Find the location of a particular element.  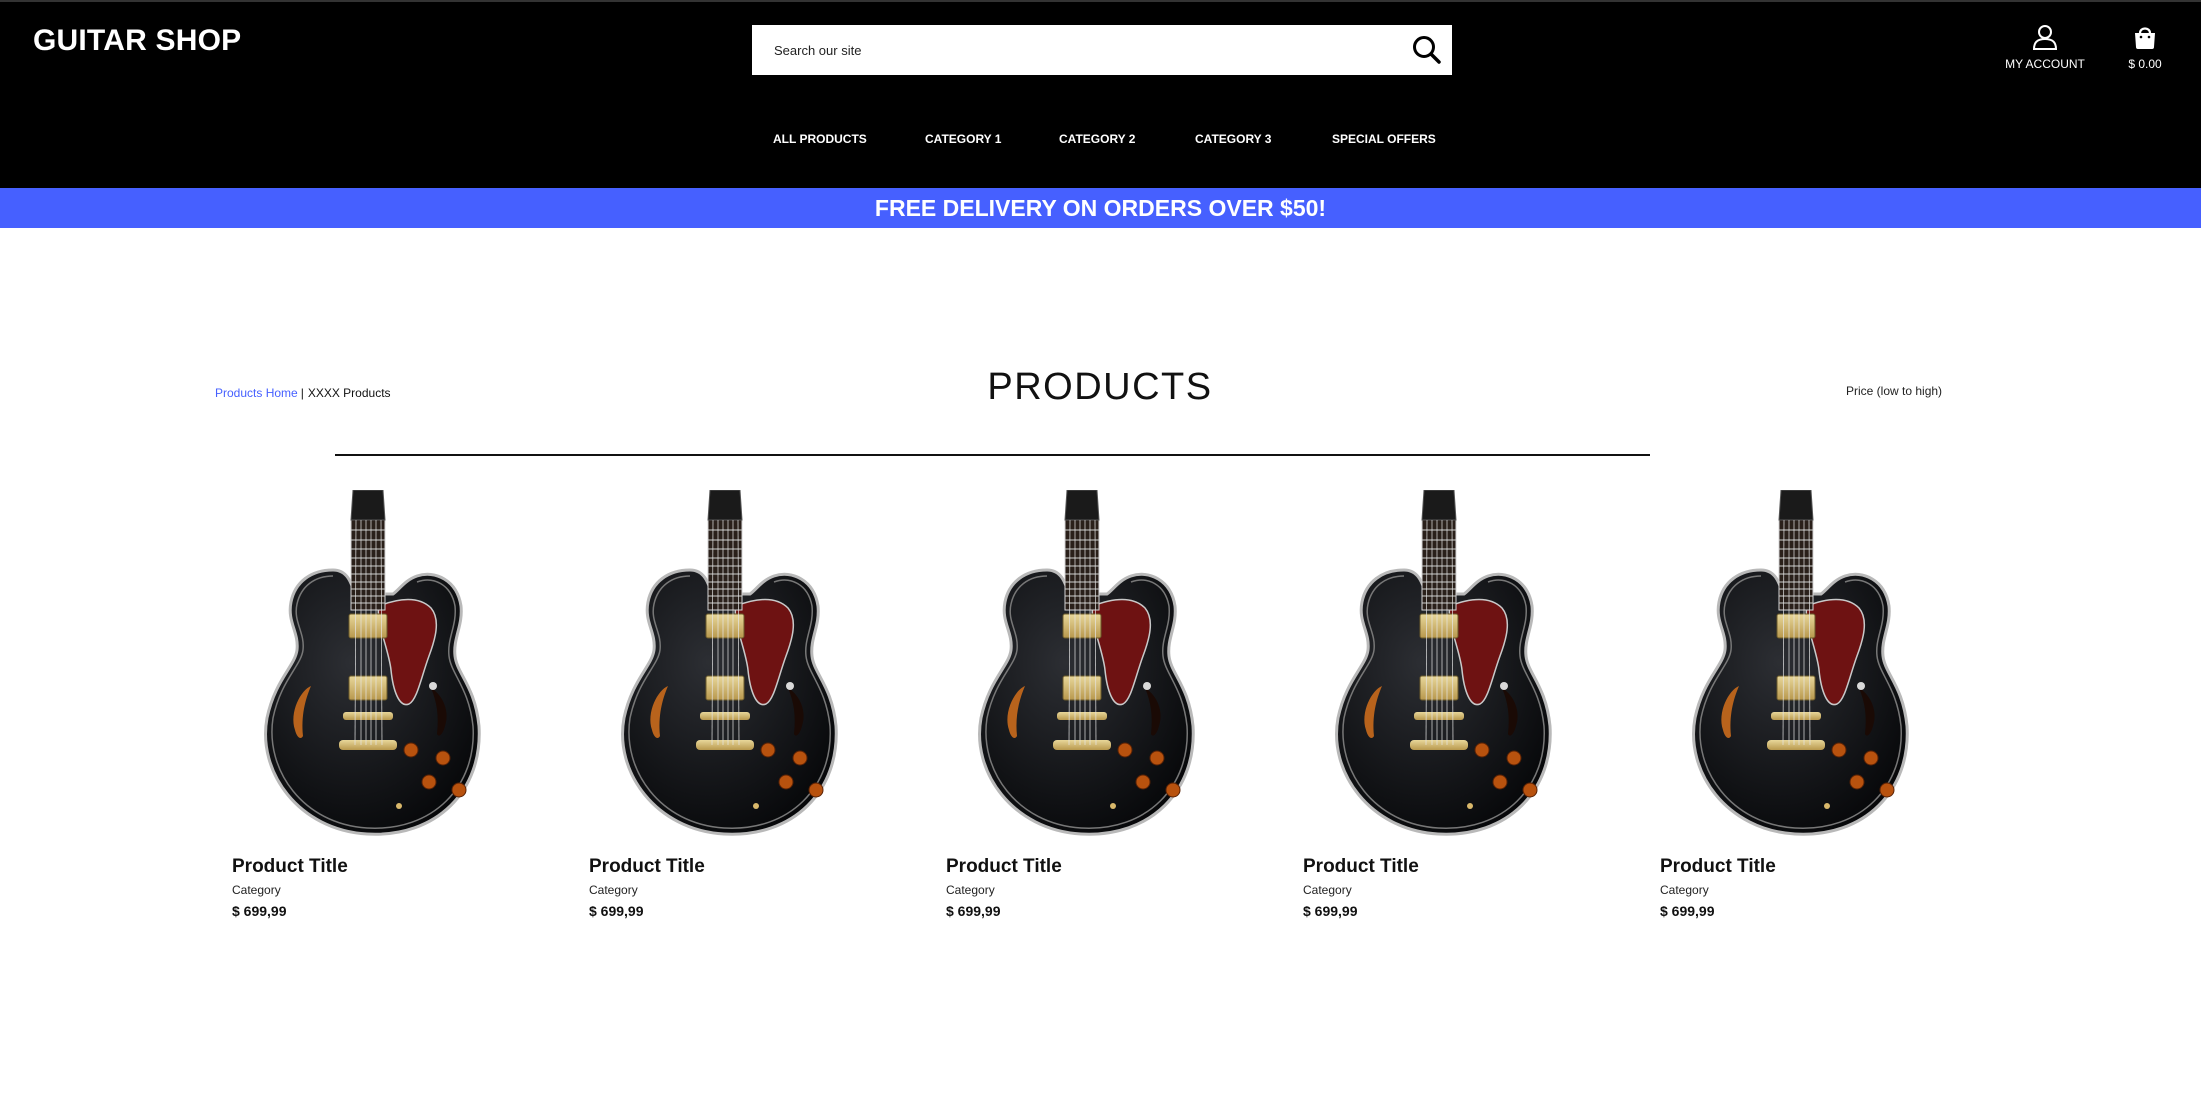

breadcrumb: Products Home | XXXX Products is located at coordinates (303, 393).